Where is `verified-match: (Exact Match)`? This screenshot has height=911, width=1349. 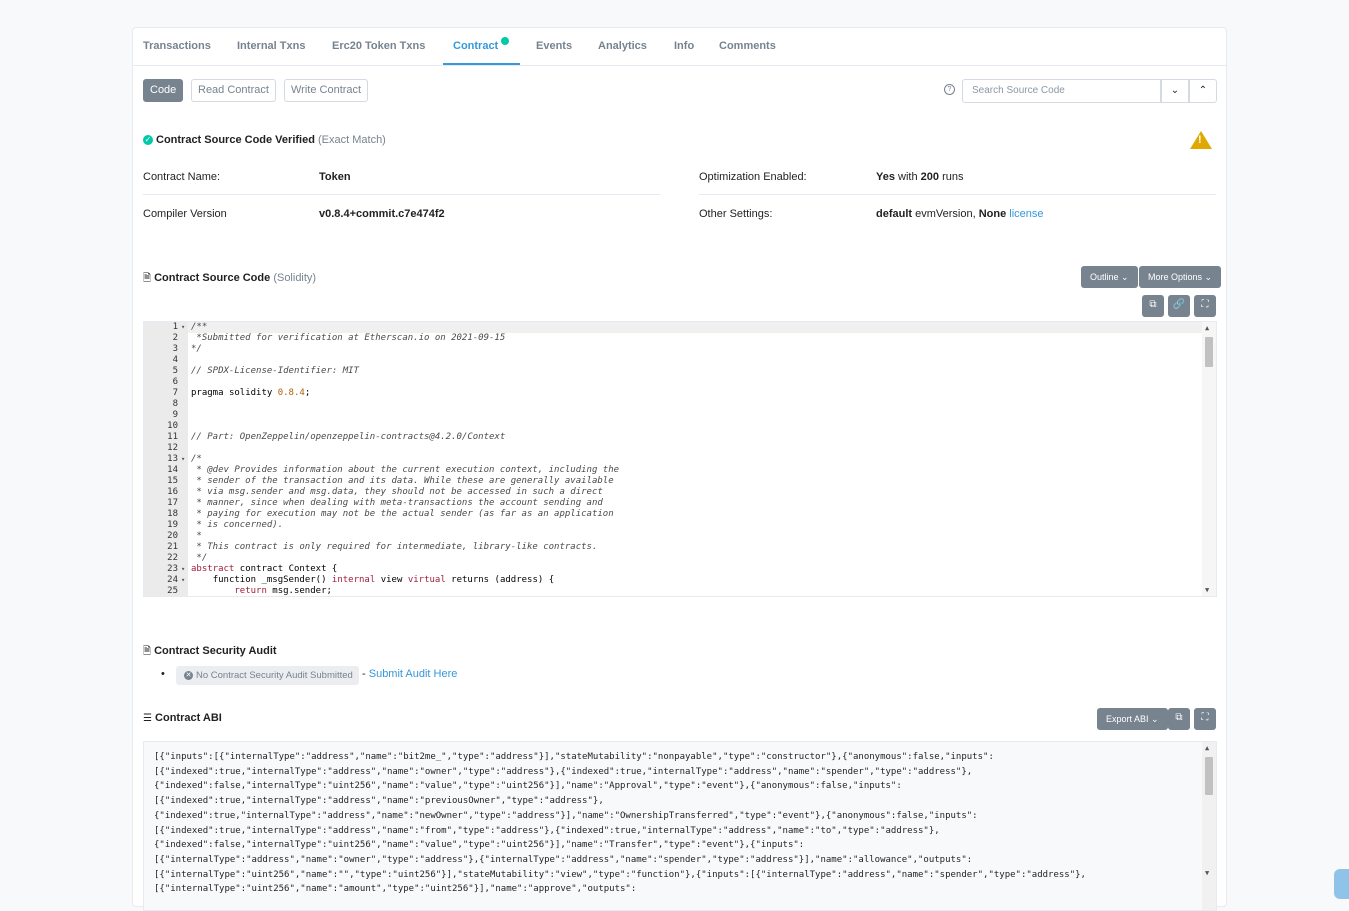
verified-match: (Exact Match) is located at coordinates (352, 140).